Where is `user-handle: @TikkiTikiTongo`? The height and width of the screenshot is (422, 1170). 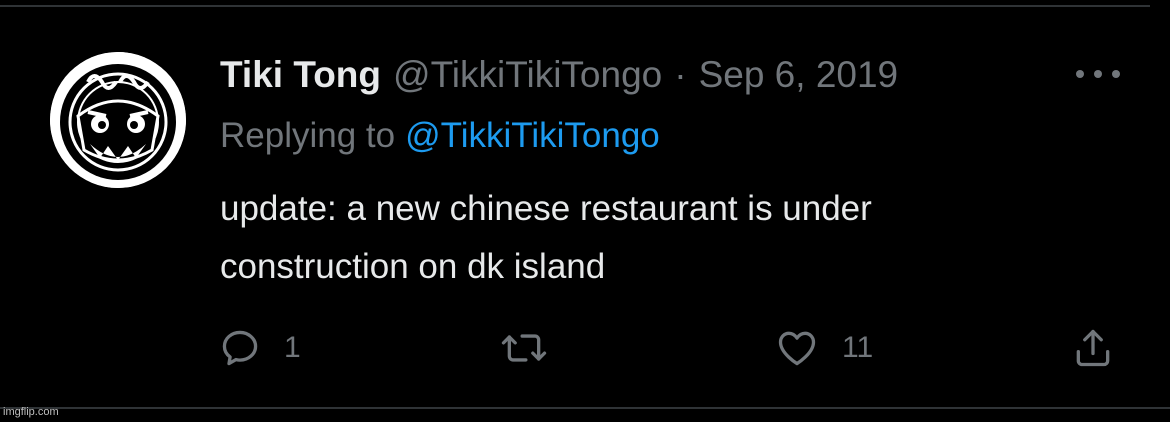 user-handle: @TikkiTikiTongo is located at coordinates (527, 75).